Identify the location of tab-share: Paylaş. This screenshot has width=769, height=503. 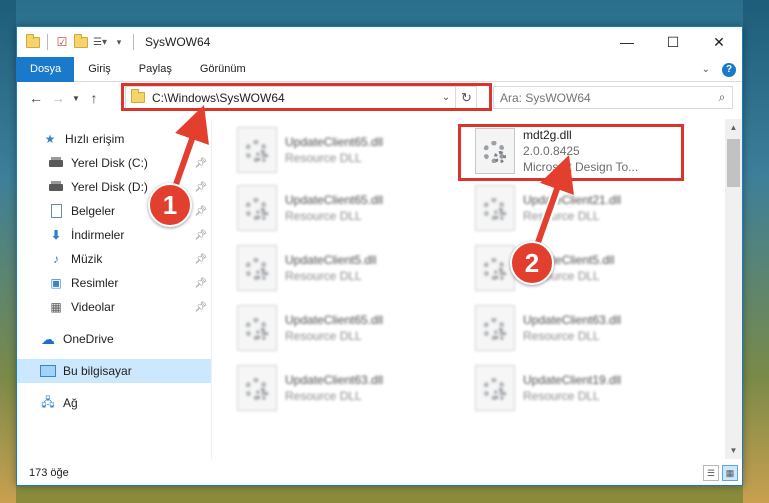
(155, 69).